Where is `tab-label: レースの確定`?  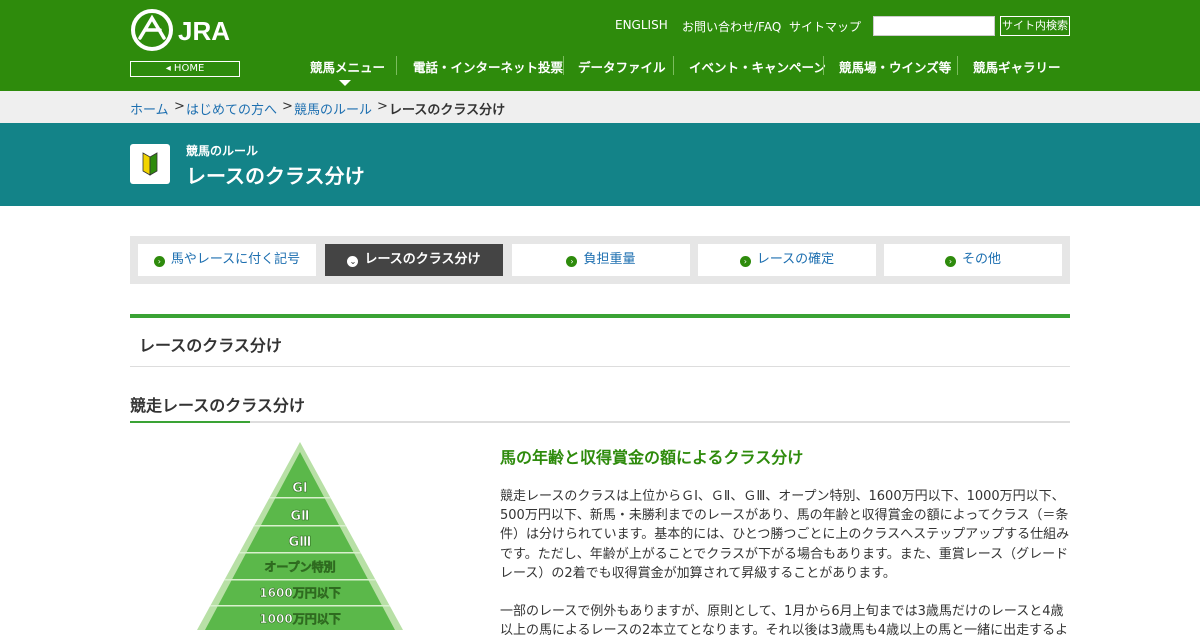 tab-label: レースの確定 is located at coordinates (795, 259).